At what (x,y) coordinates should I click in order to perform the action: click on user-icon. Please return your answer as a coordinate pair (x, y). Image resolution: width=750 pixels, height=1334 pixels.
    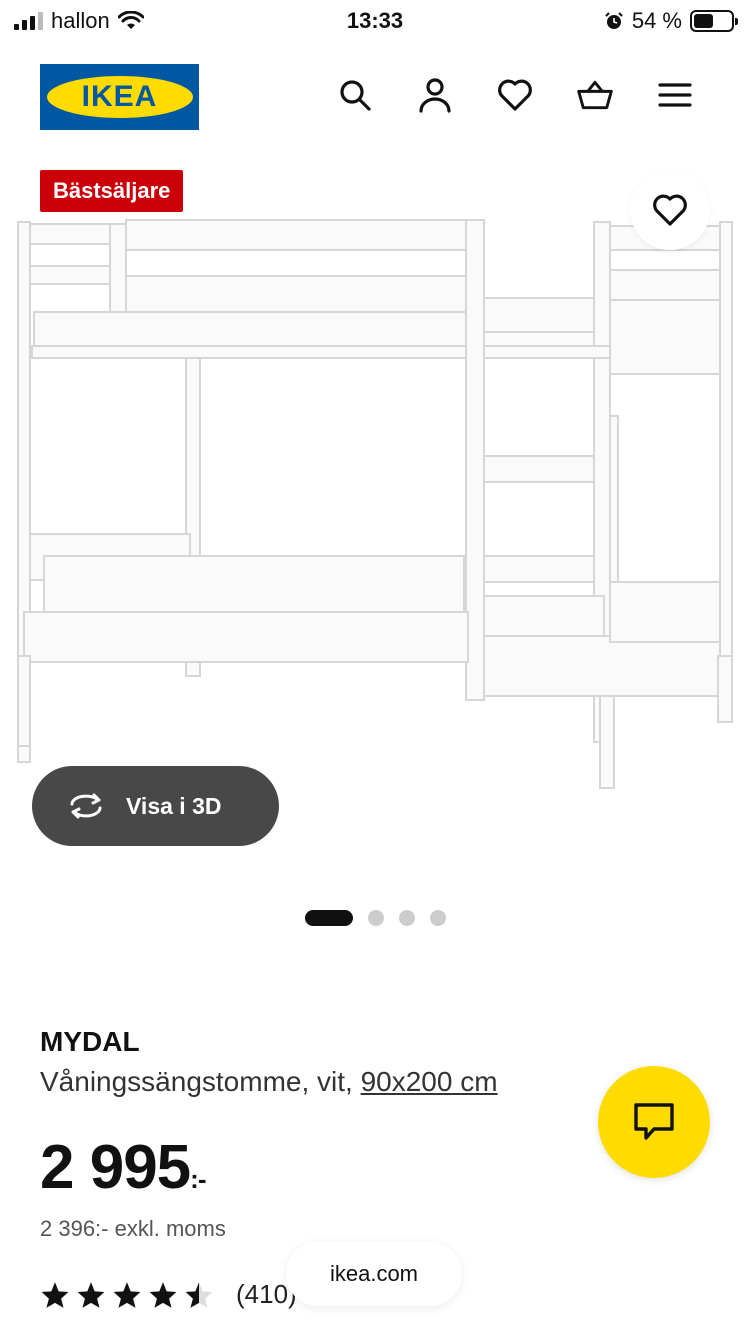
    Looking at the image, I should click on (435, 95).